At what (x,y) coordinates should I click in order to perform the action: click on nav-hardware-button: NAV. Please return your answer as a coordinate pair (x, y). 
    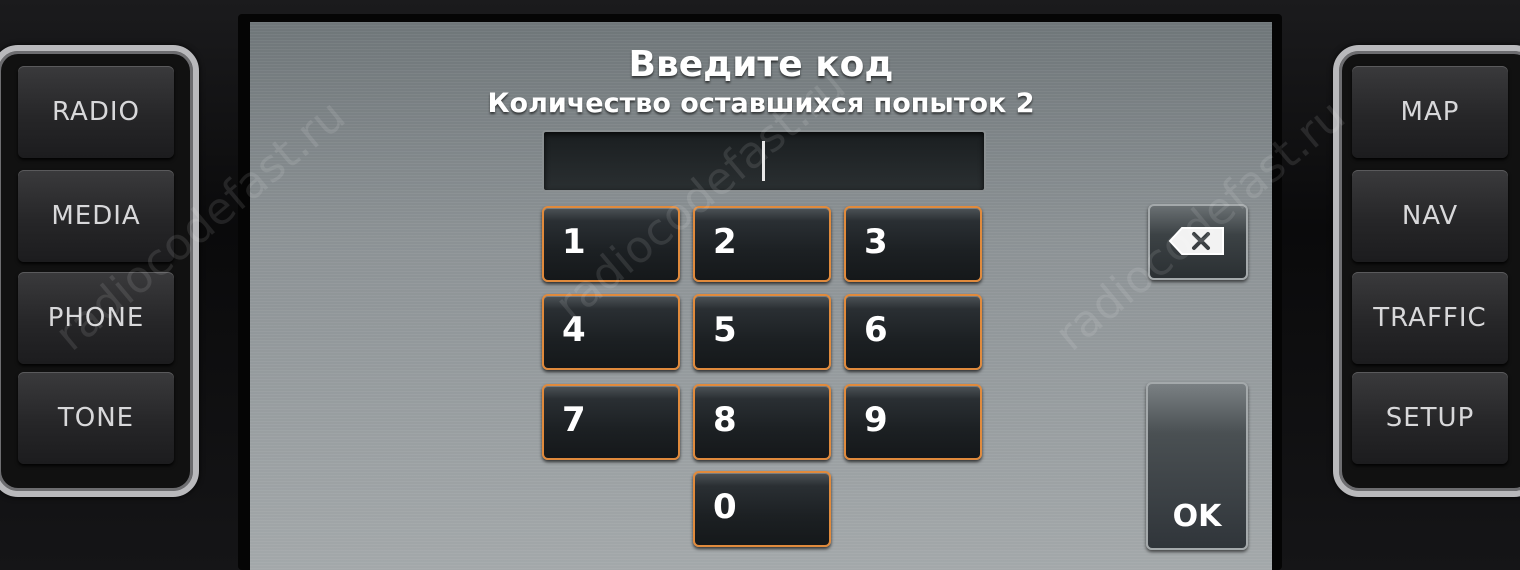
    Looking at the image, I should click on (1430, 216).